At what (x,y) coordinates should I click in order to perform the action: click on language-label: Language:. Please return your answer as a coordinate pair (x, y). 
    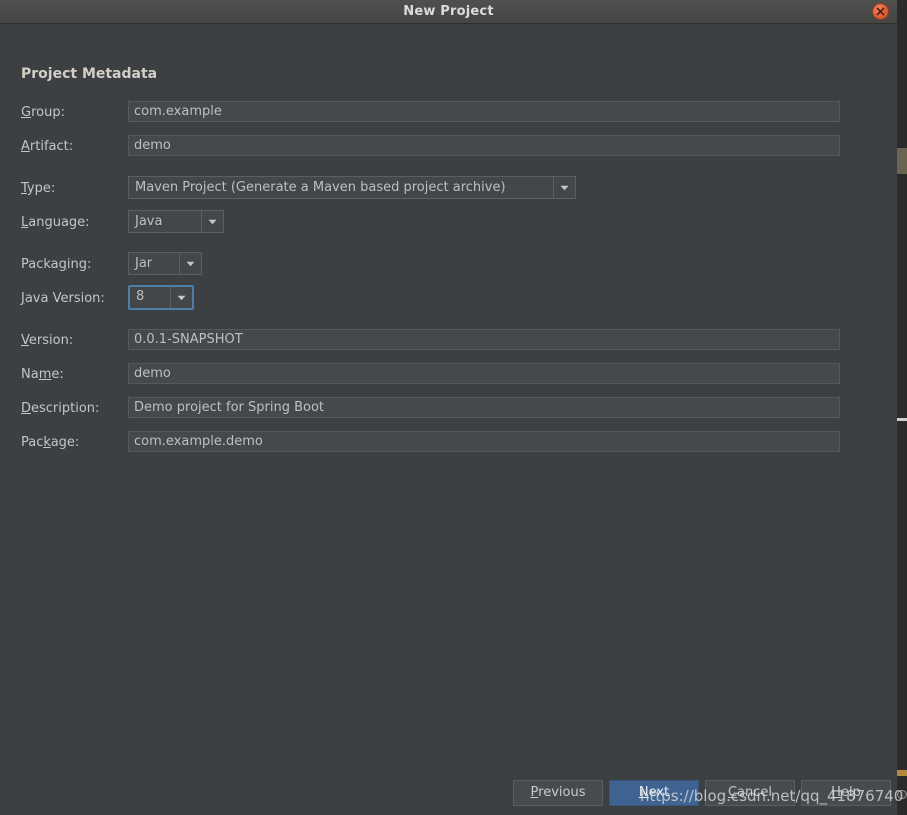
    Looking at the image, I should click on (55, 222).